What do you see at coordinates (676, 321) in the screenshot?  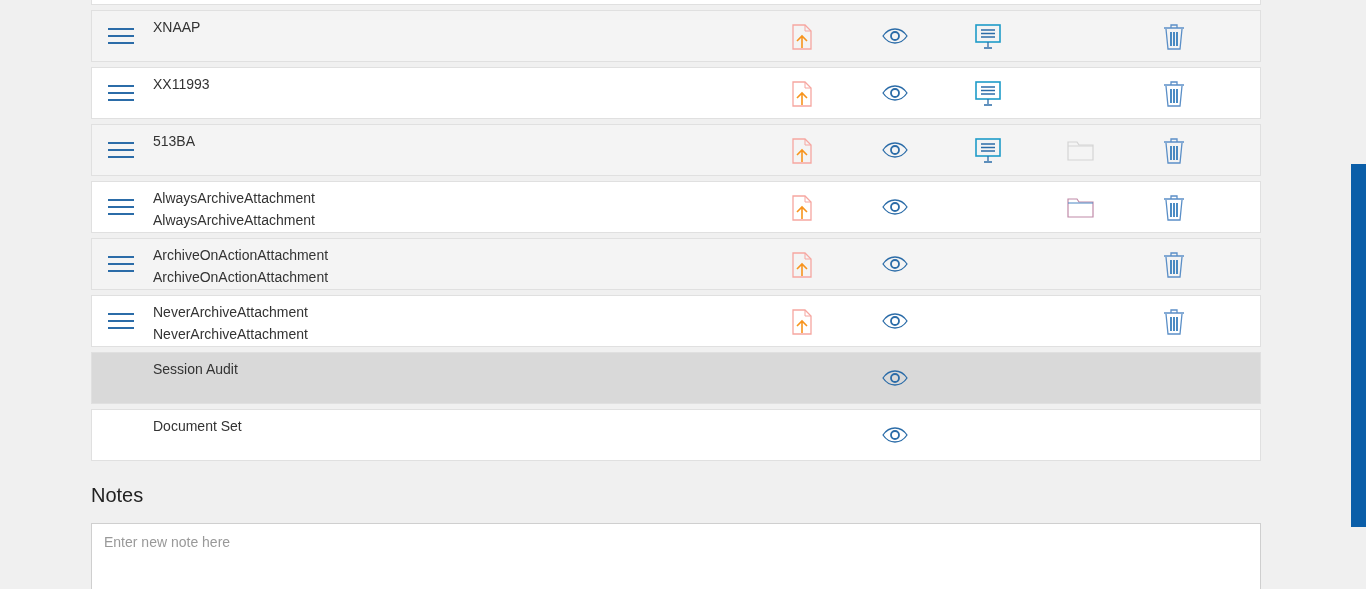 I see `list-row: NeverArchiveAttachment NeverArchiveAttachment` at bounding box center [676, 321].